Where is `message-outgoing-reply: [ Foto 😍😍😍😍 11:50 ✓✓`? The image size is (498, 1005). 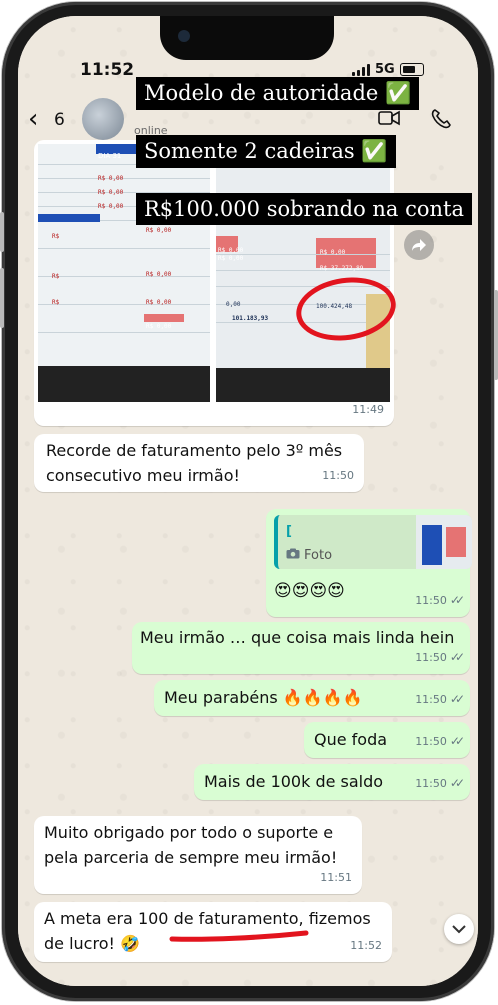 message-outgoing-reply: [ Foto 😍😍😍😍 11:50 ✓✓ is located at coordinates (369, 563).